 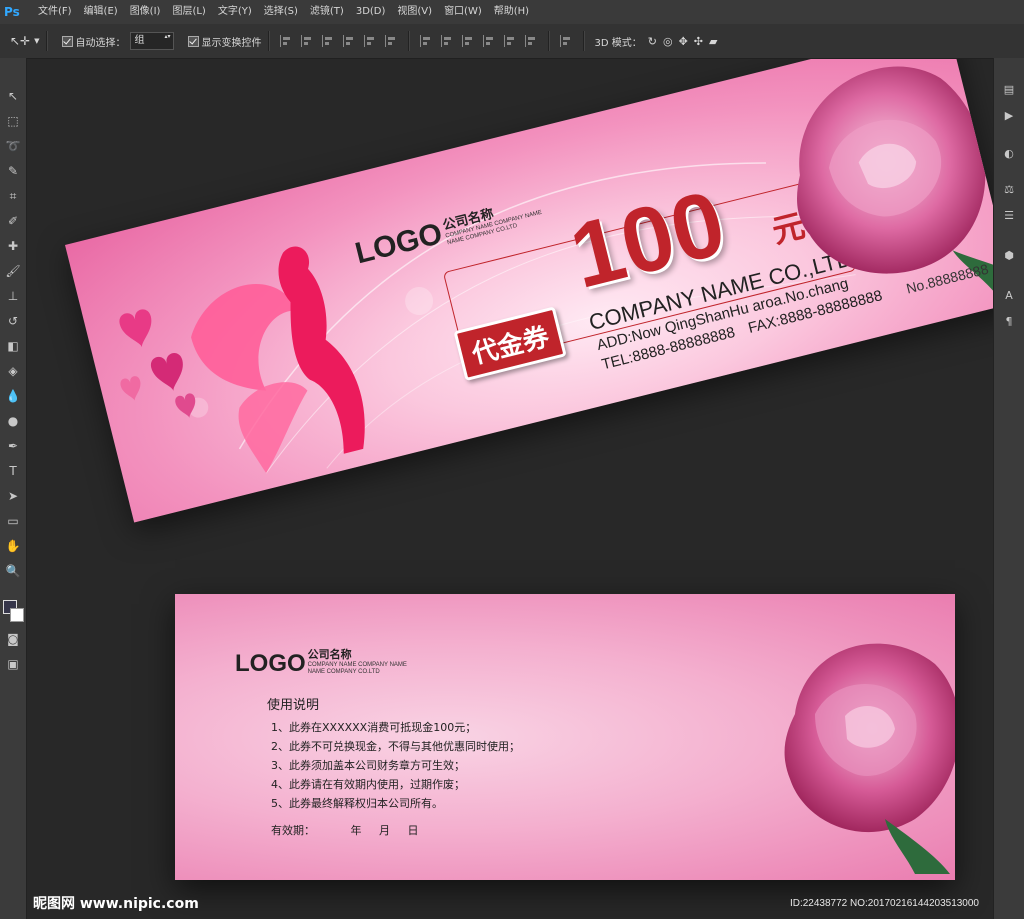 What do you see at coordinates (13, 221) in the screenshot?
I see `eyedropper-tool-icon: ✐` at bounding box center [13, 221].